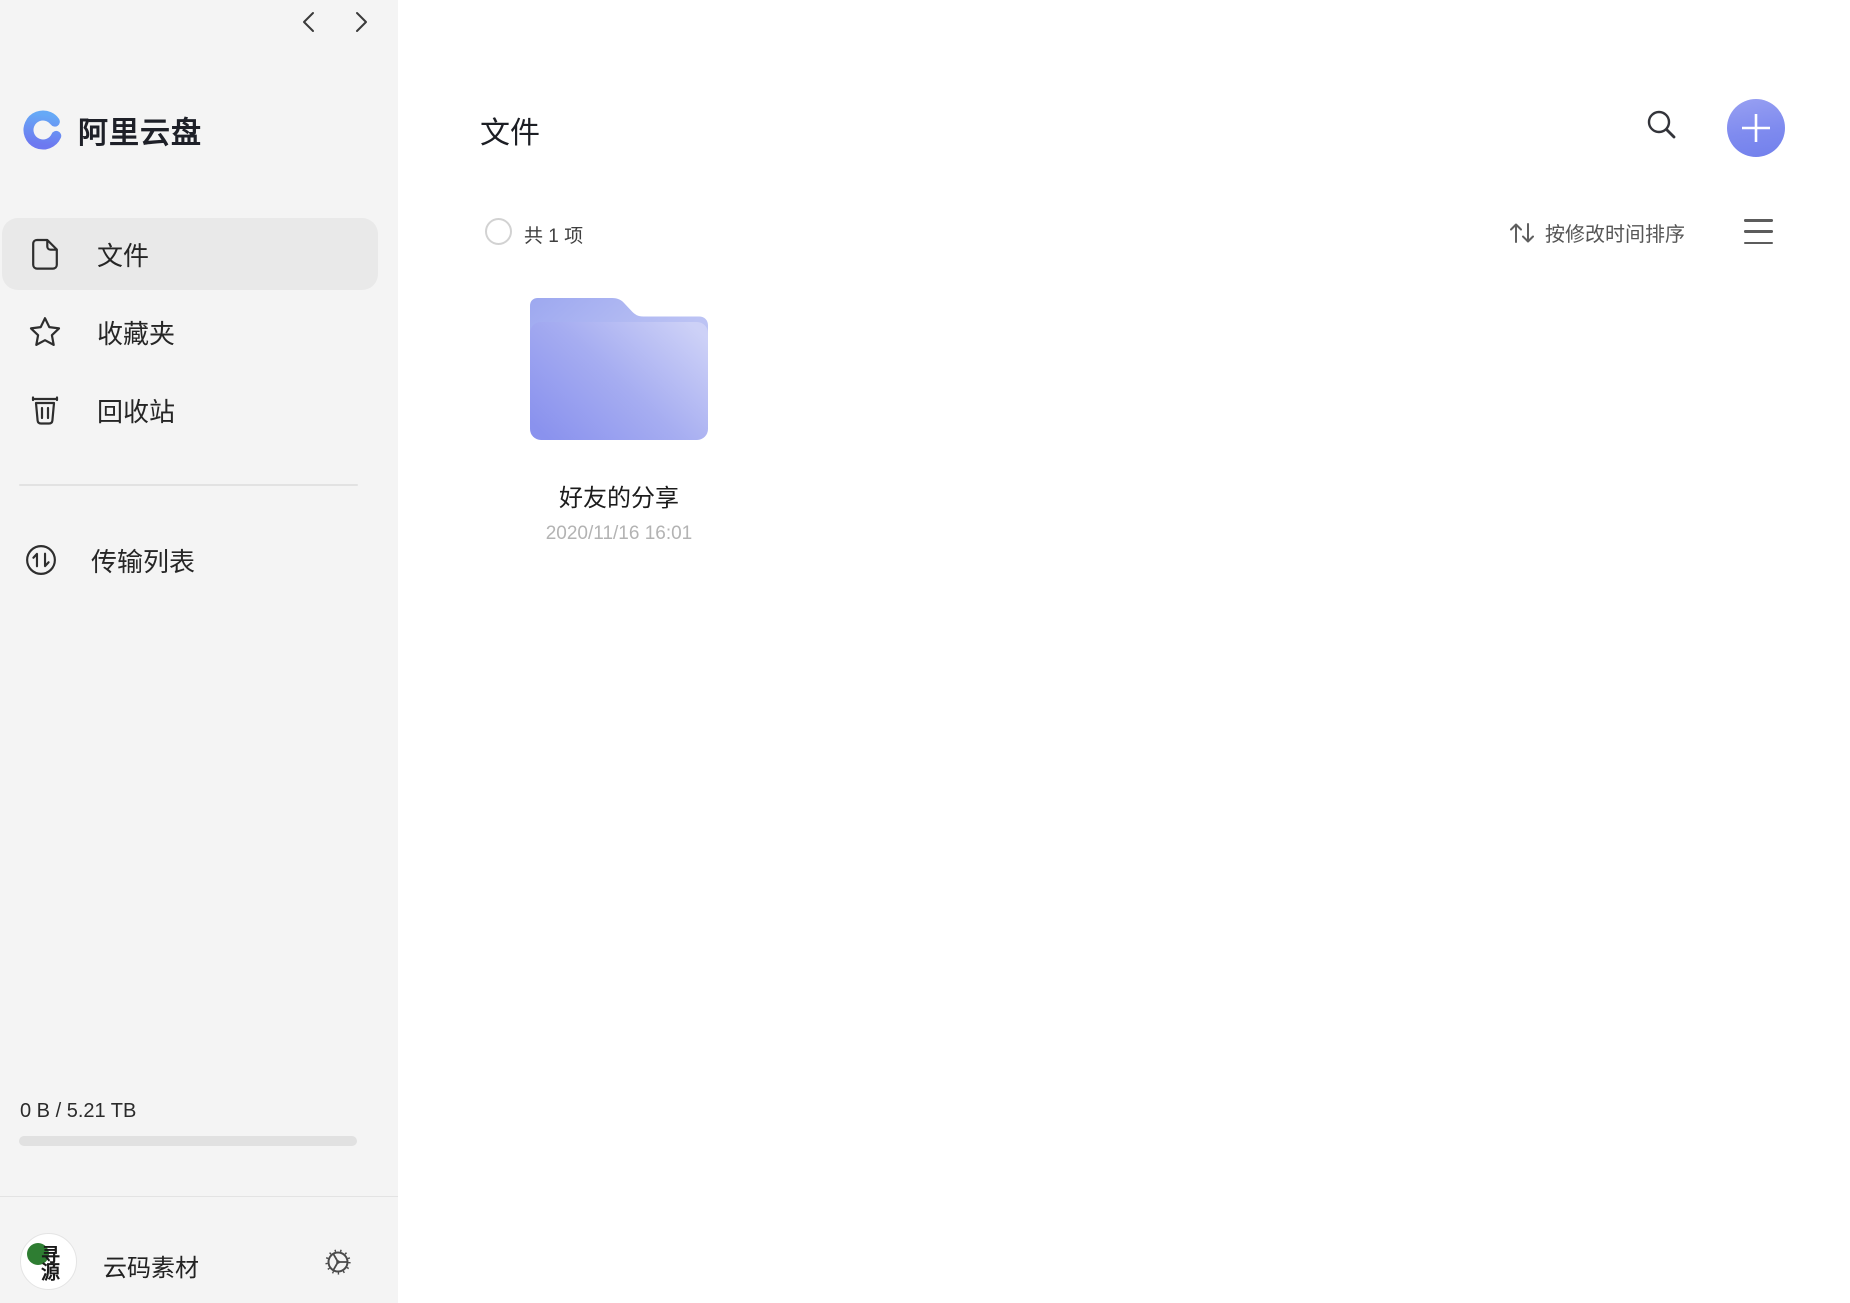 This screenshot has height=1303, width=1850. I want to click on app-logo-icon, so click(43, 130).